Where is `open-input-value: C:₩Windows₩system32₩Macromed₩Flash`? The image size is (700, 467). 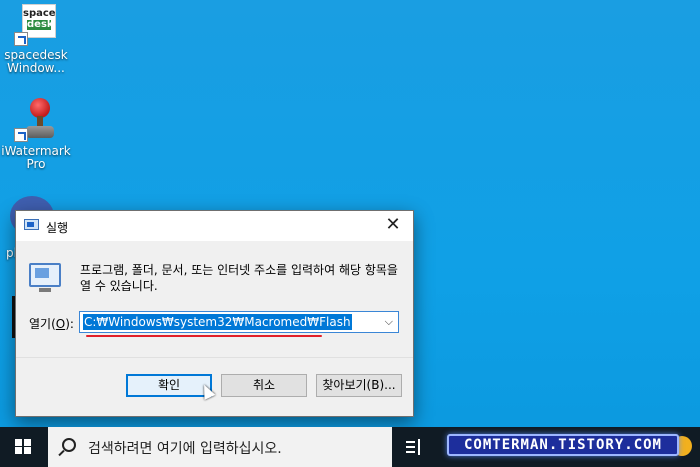
open-input-value: C:₩Windows₩system32₩Macromed₩Flash is located at coordinates (217, 322).